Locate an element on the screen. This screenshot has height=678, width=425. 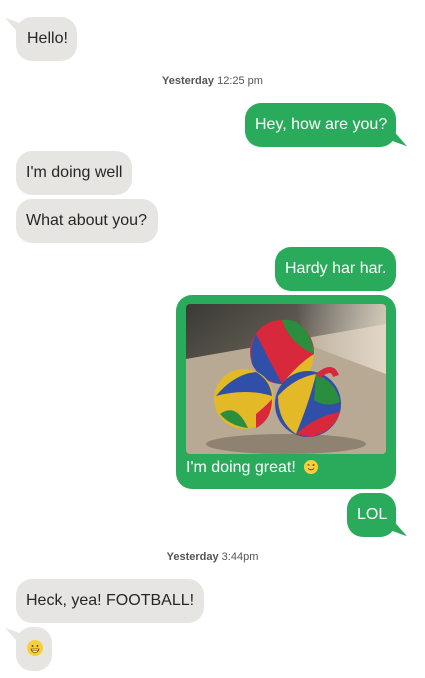
message-outgoing: Hey, how are you? is located at coordinates (320, 125).